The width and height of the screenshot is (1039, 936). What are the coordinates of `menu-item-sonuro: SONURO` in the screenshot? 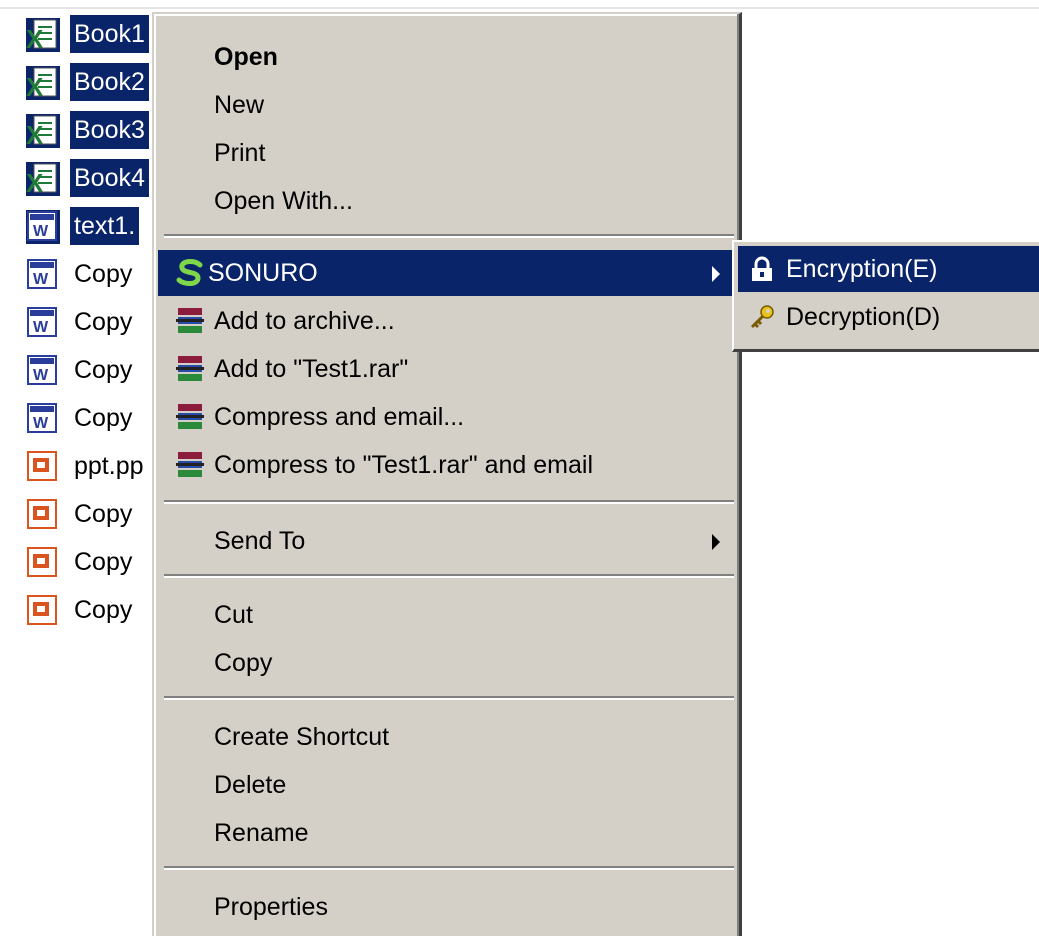 It's located at (448, 273).